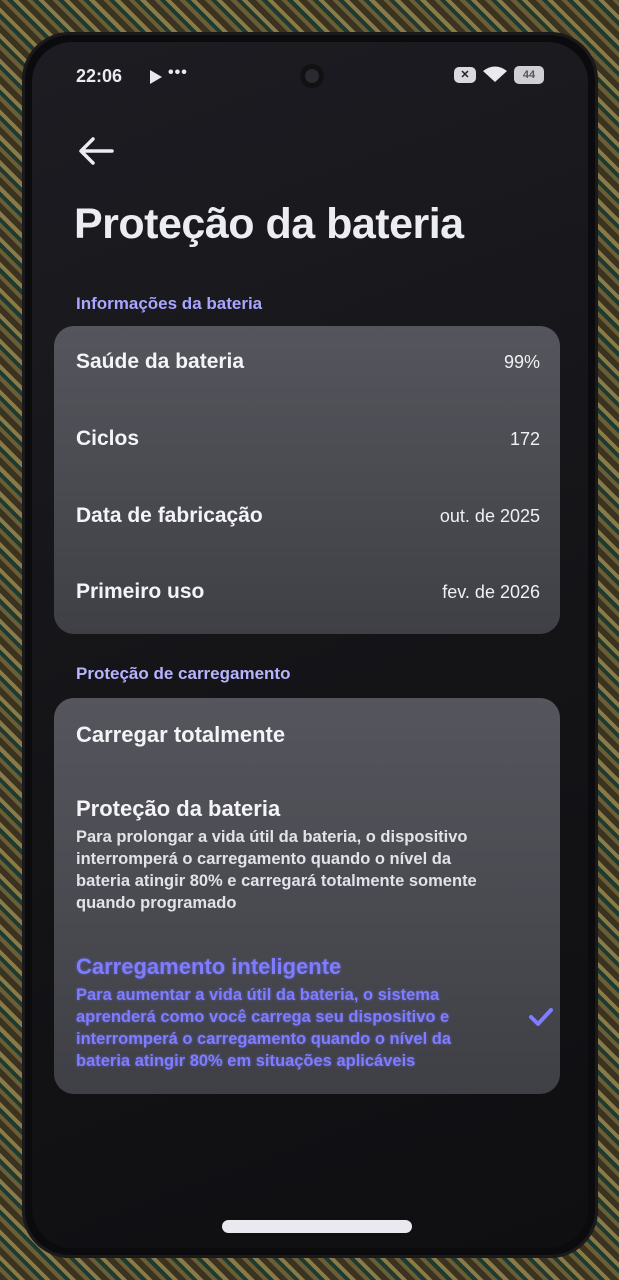 The width and height of the screenshot is (619, 1280). What do you see at coordinates (491, 592) in the screenshot?
I see `row-value: fev. de 2026` at bounding box center [491, 592].